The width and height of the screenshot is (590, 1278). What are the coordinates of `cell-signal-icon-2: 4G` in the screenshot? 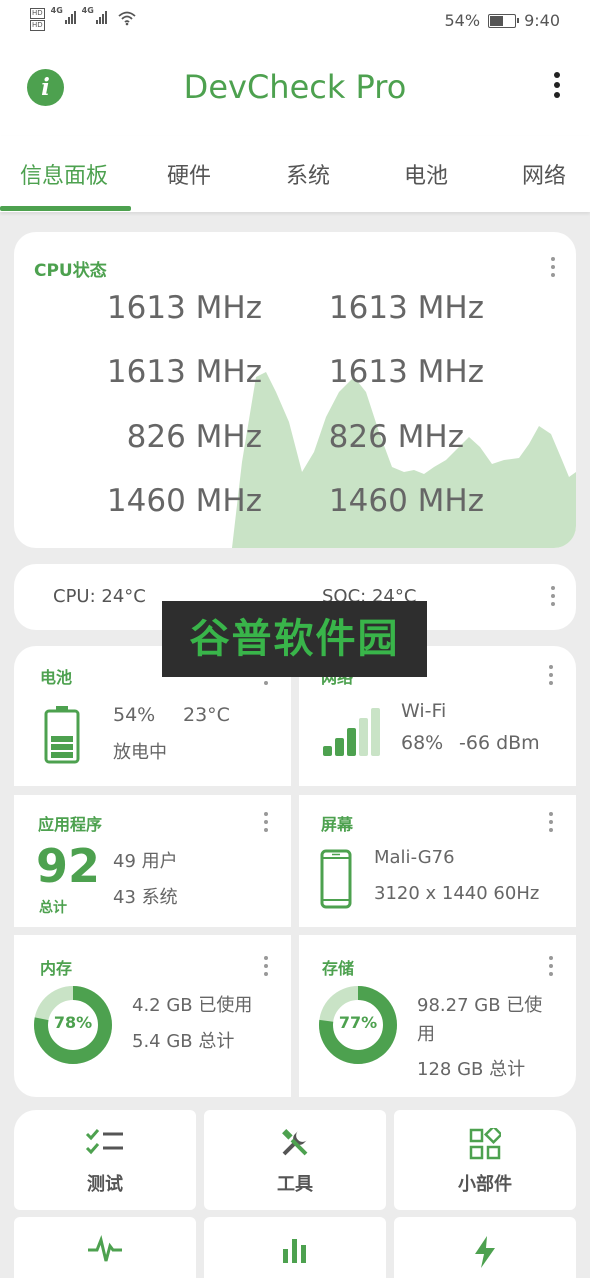 It's located at (94, 15).